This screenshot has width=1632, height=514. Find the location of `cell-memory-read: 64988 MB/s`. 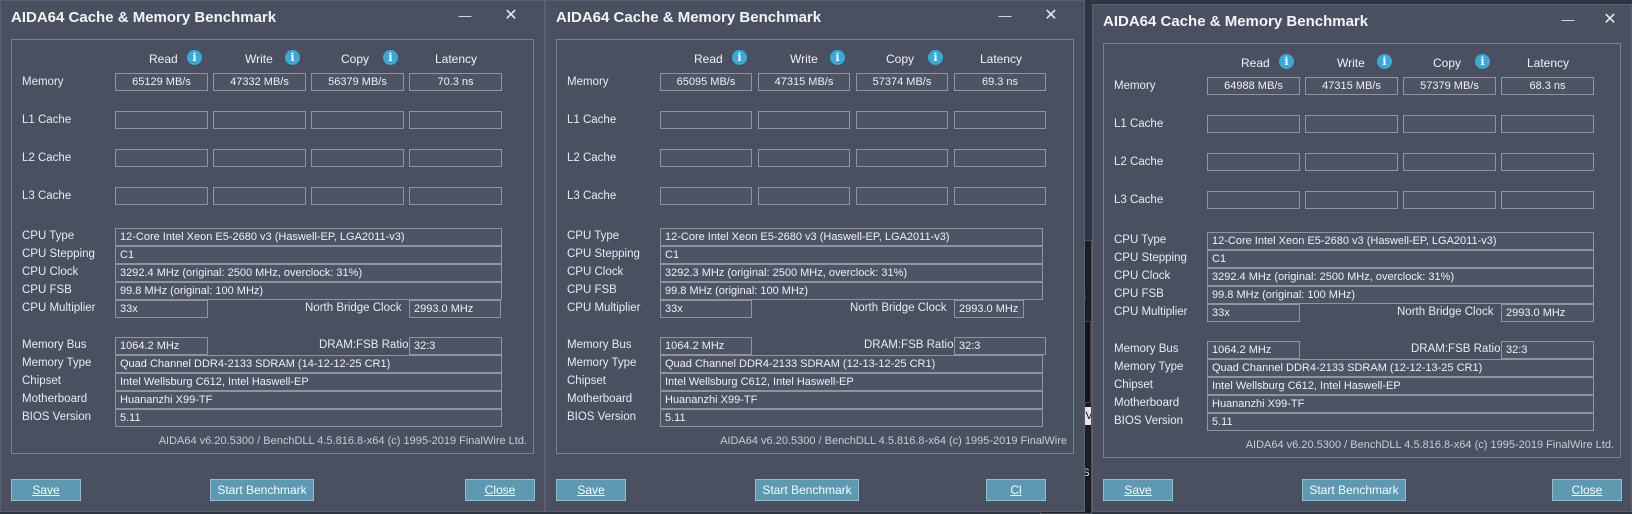

cell-memory-read: 64988 MB/s is located at coordinates (1253, 86).